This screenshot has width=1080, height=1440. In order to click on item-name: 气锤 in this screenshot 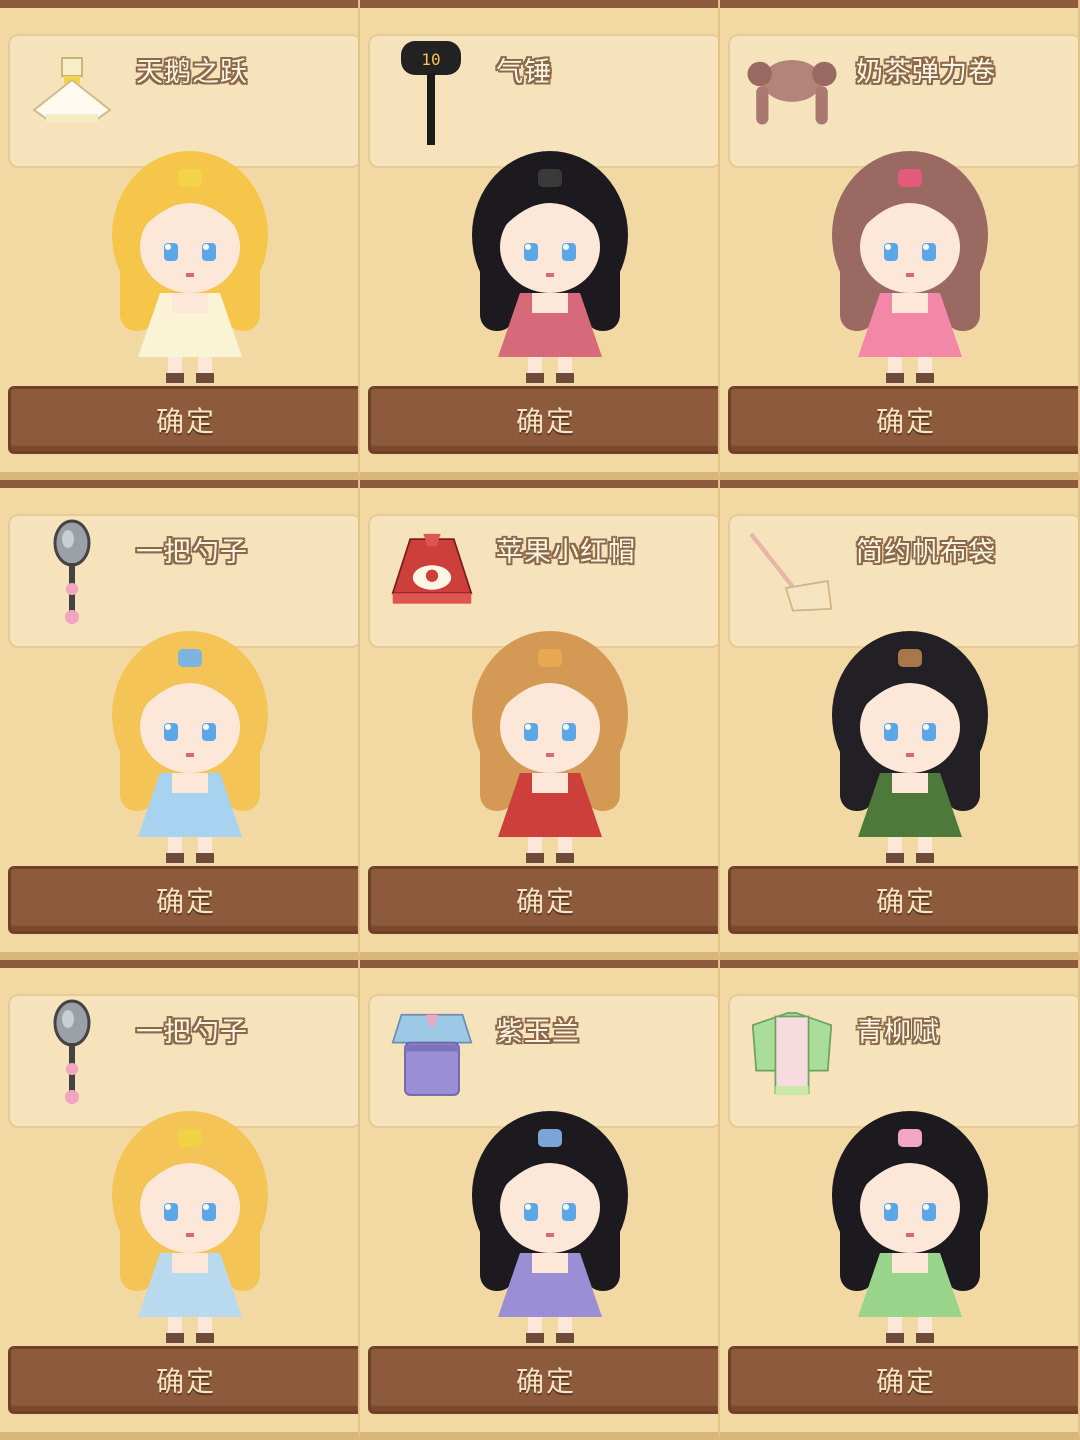, I will do `click(524, 72)`.